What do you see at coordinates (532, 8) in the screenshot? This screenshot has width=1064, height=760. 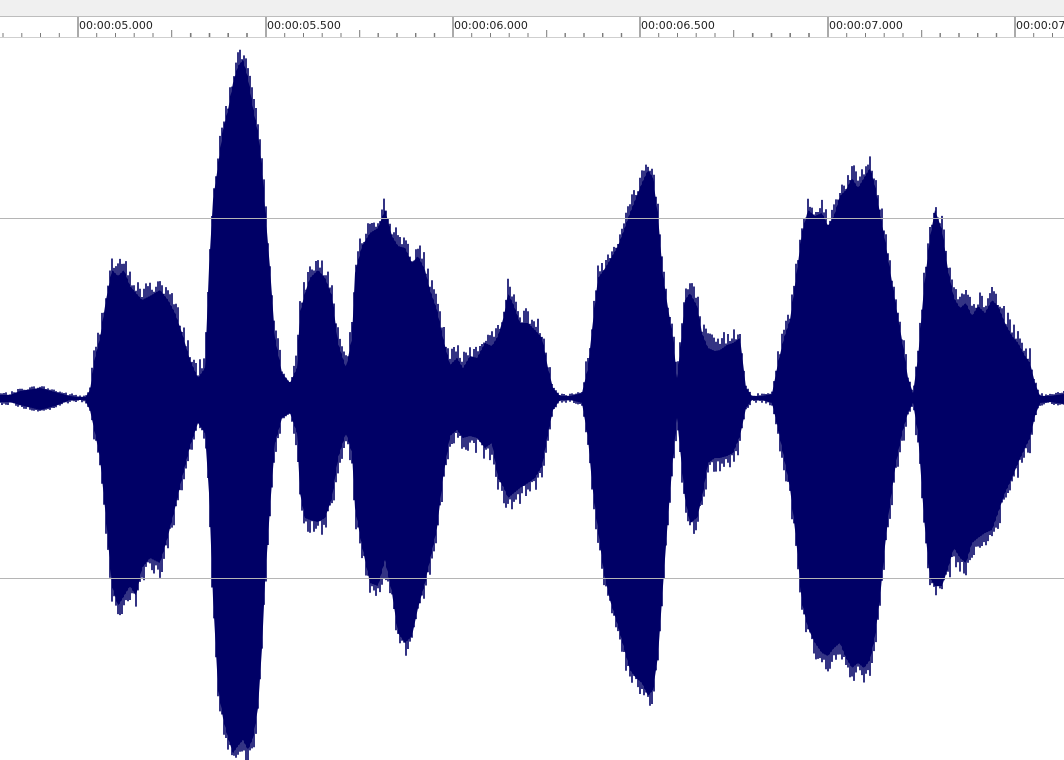 I see `scroll-strip` at bounding box center [532, 8].